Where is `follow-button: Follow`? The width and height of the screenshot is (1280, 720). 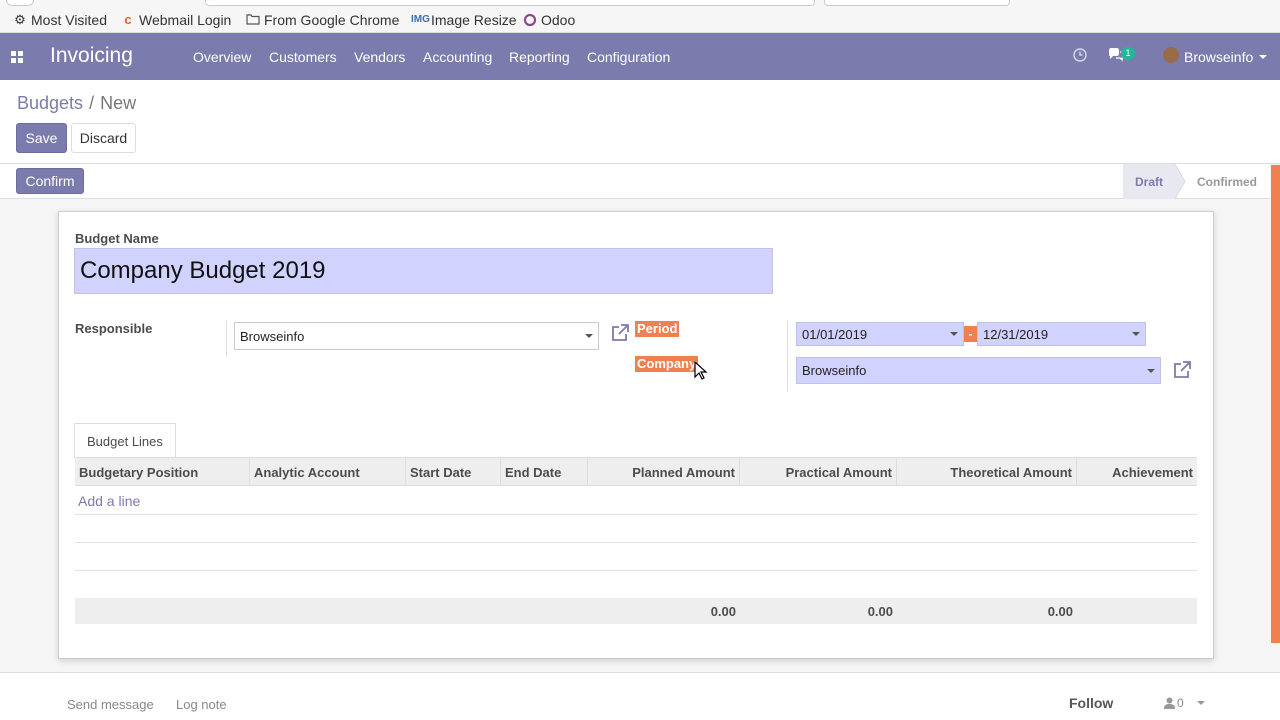
follow-button: Follow is located at coordinates (1091, 703).